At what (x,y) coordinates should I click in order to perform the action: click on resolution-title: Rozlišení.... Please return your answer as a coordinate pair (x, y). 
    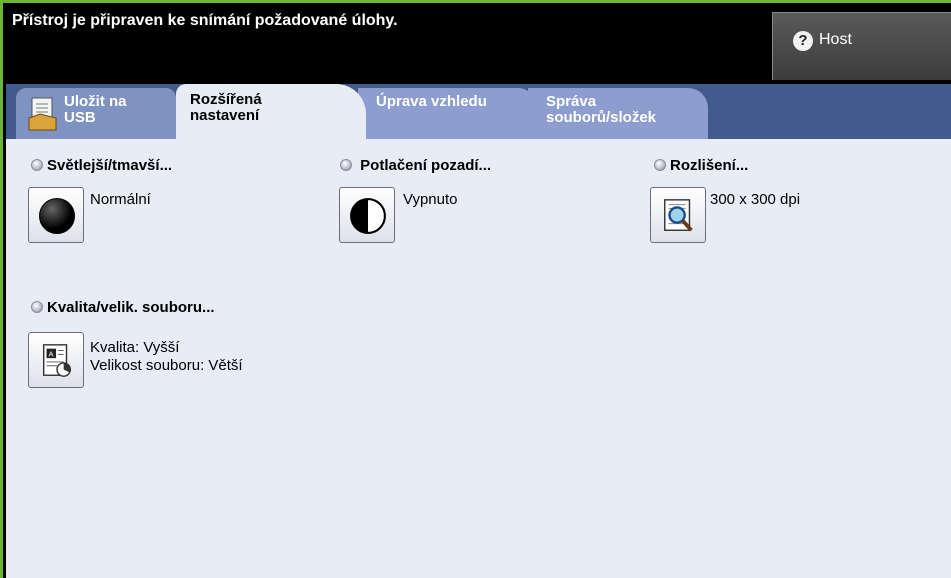
    Looking at the image, I should click on (701, 165).